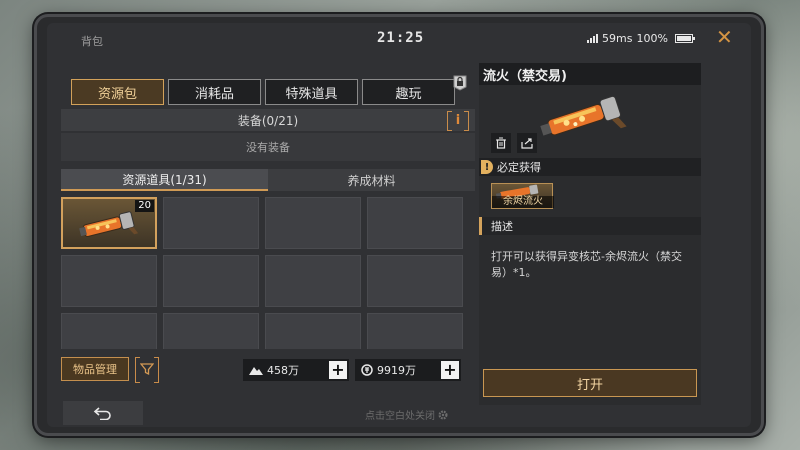  Describe the element at coordinates (724, 37) in the screenshot. I see `close-icon: ✕` at that location.